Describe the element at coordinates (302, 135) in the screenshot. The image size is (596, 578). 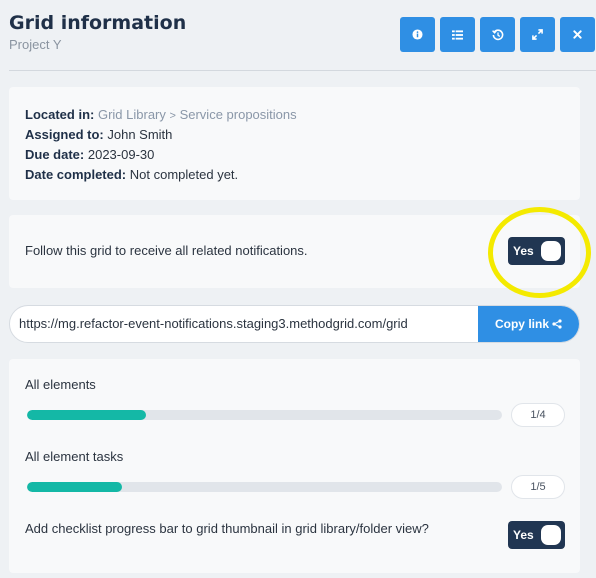
I see `assigned-to-row: Assigned to: John Smith` at that location.